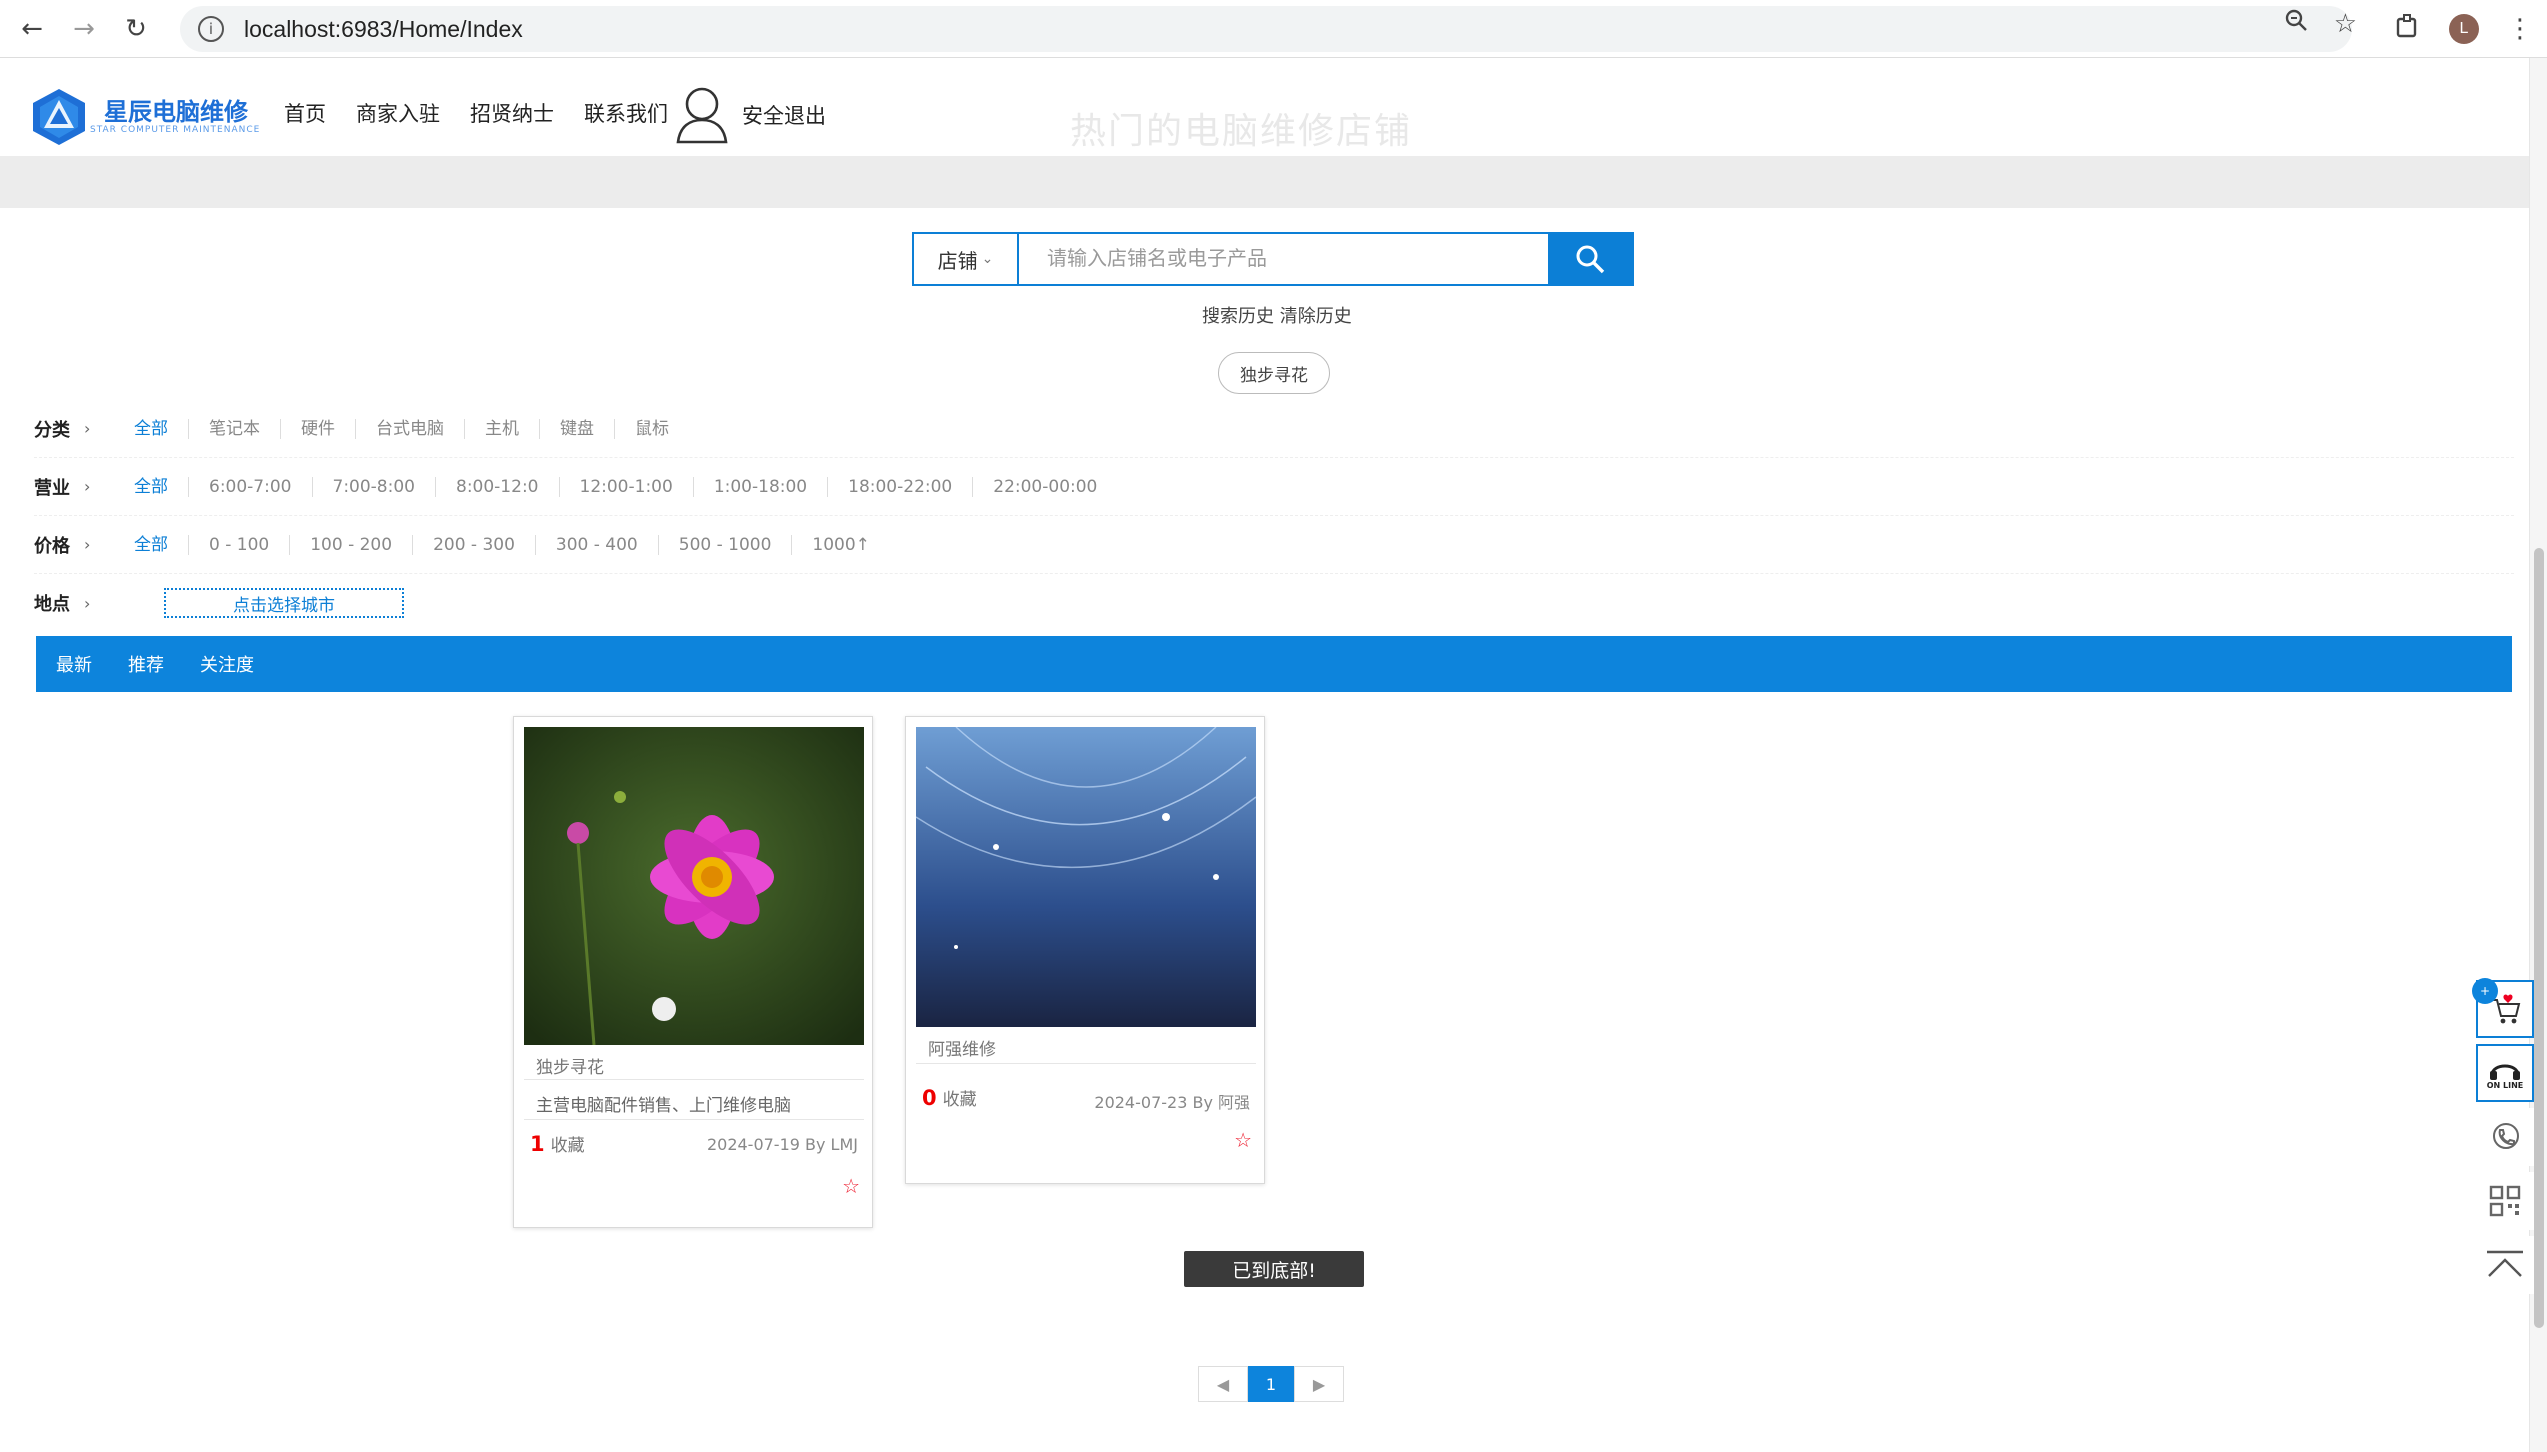  I want to click on favorite-number: 1, so click(537, 1144).